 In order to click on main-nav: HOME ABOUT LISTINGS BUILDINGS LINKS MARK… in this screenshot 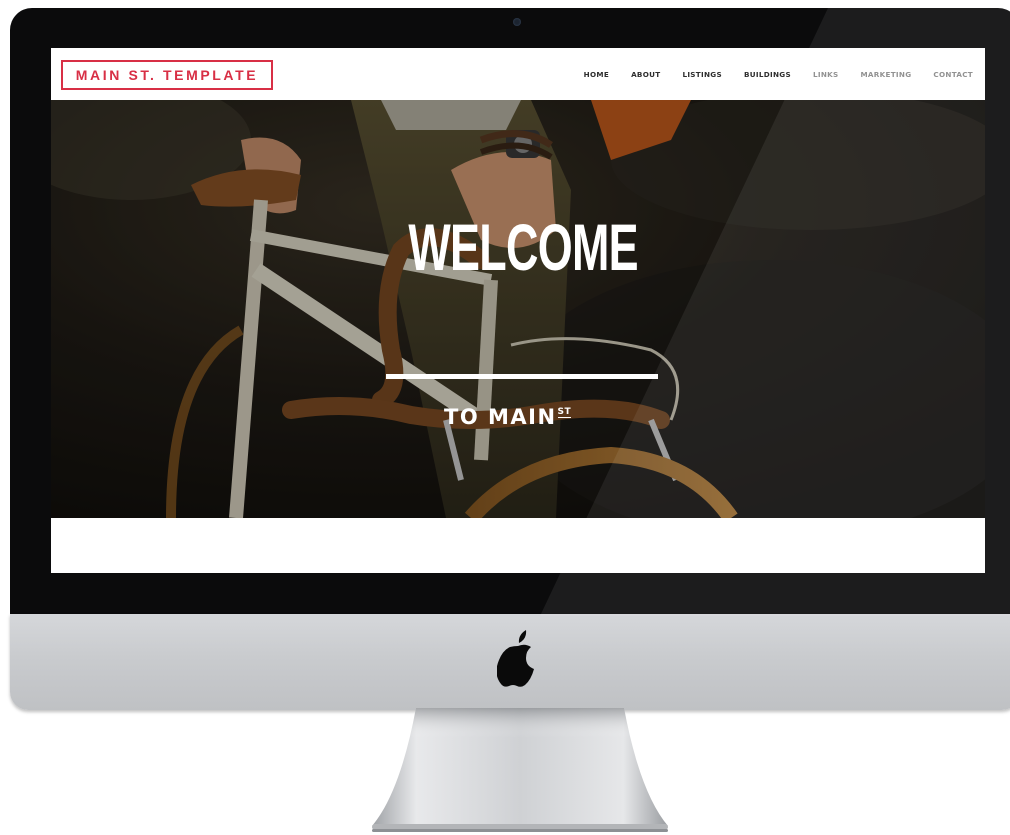, I will do `click(767, 74)`.